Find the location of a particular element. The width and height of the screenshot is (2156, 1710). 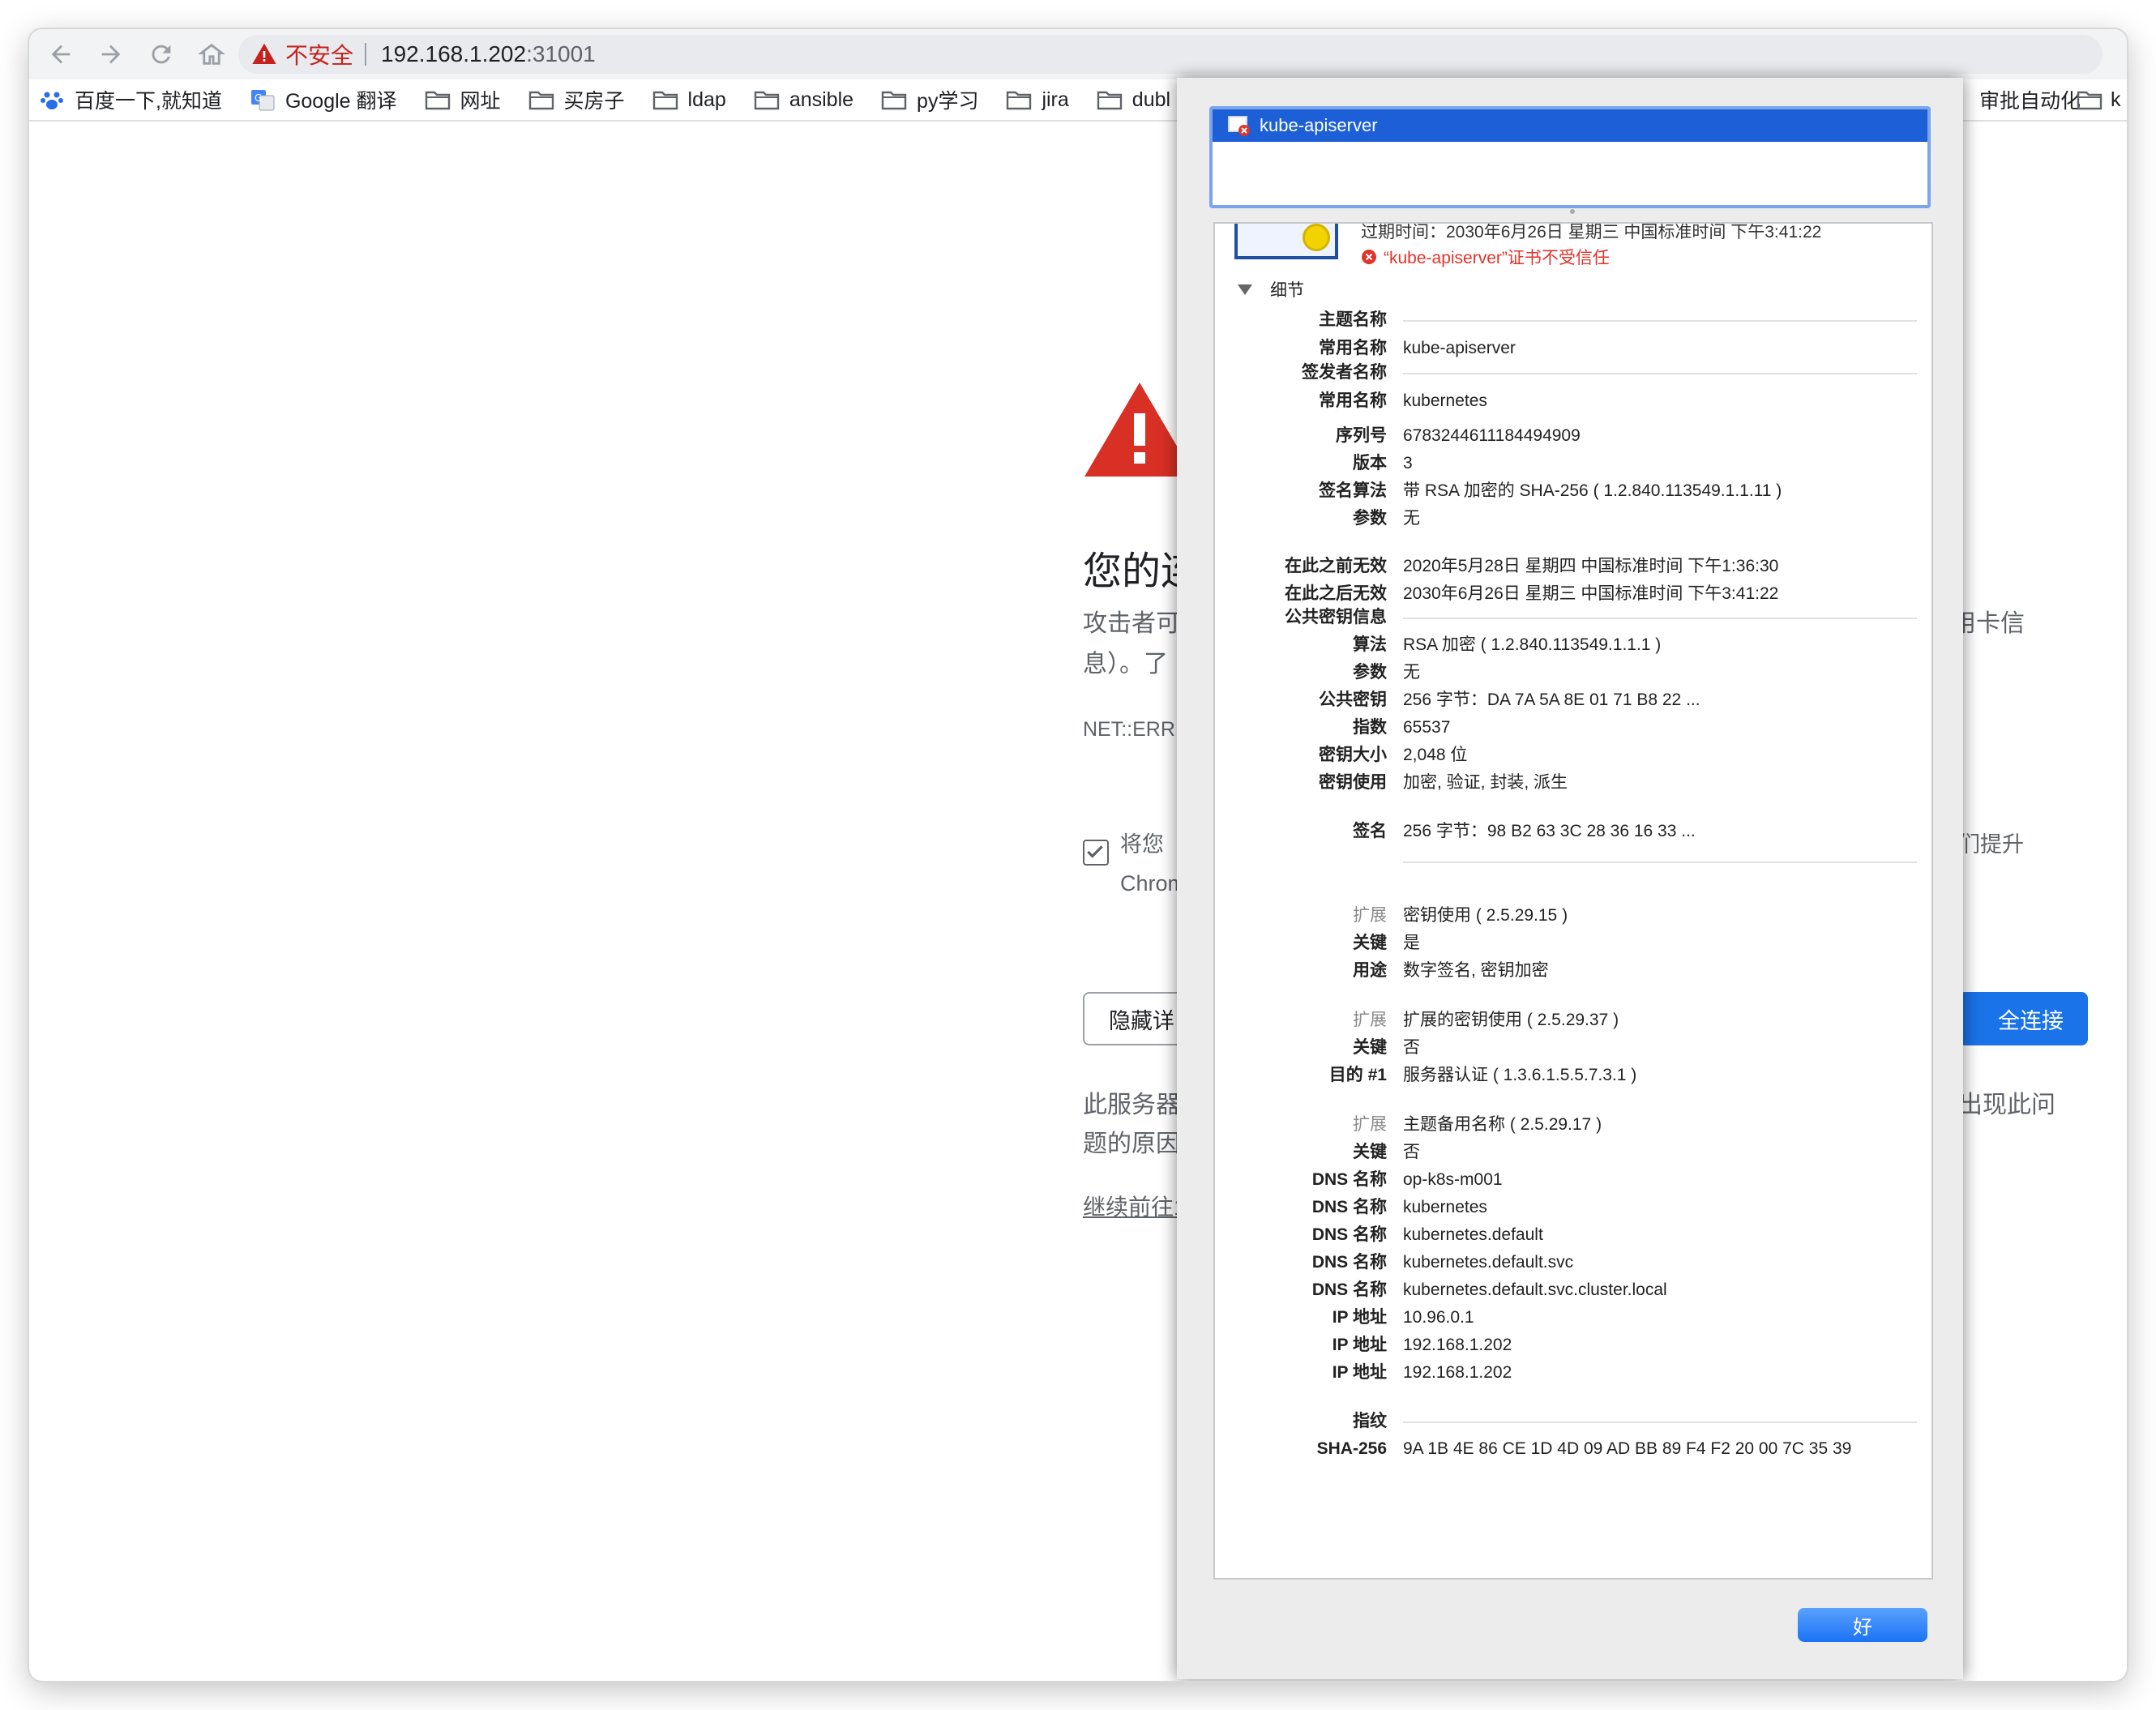

details-row-label: 版本 is located at coordinates (1370, 463).